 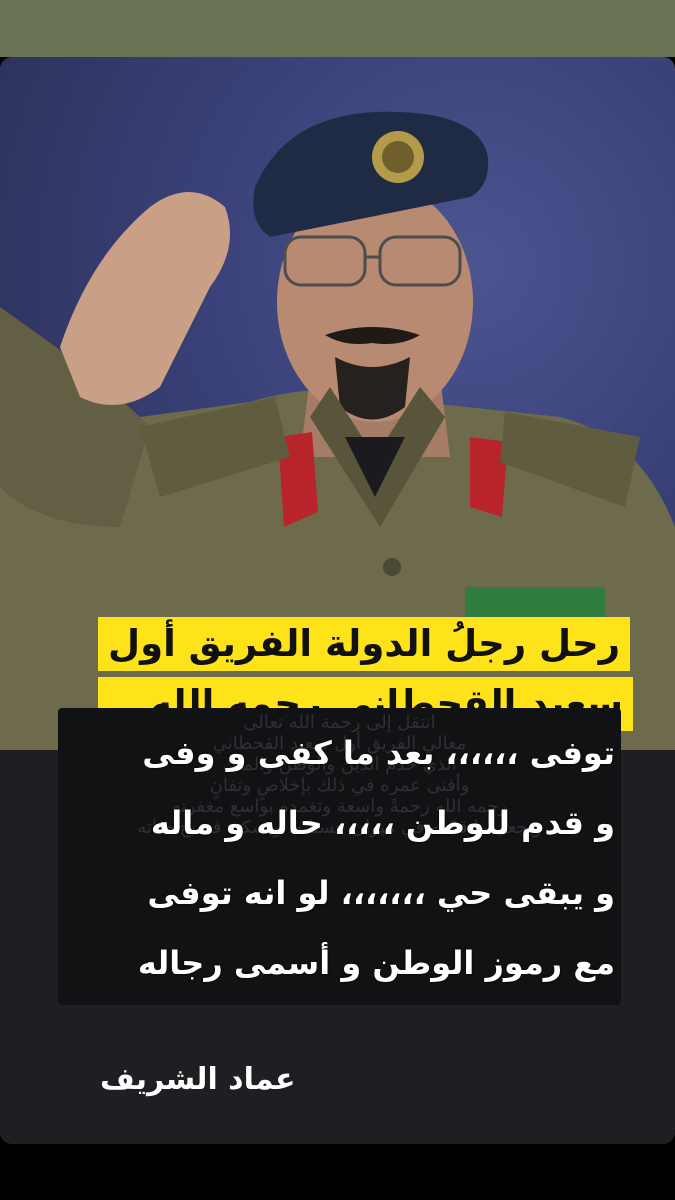 I want to click on author-signature: عماد الشريف, so click(x=198, y=1079).